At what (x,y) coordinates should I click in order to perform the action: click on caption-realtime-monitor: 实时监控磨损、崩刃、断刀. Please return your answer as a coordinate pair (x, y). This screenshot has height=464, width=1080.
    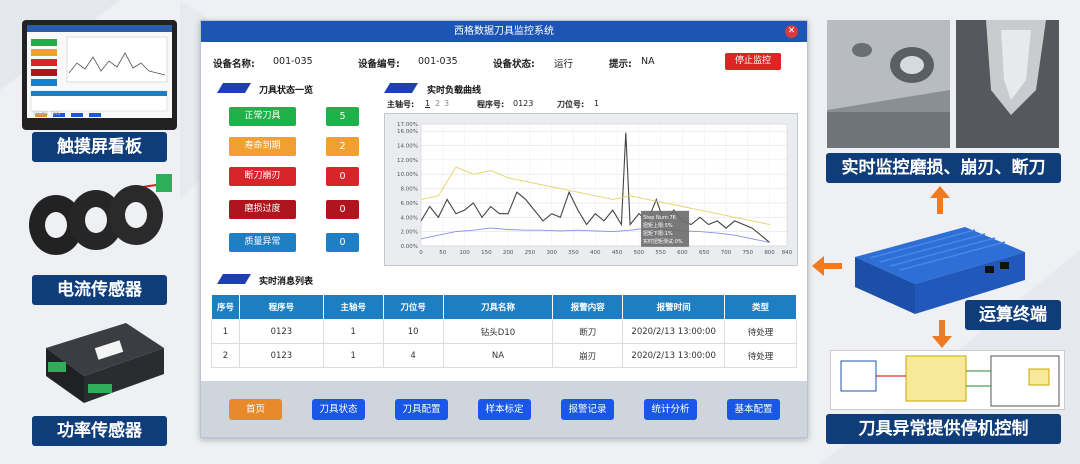
    Looking at the image, I should click on (943, 168).